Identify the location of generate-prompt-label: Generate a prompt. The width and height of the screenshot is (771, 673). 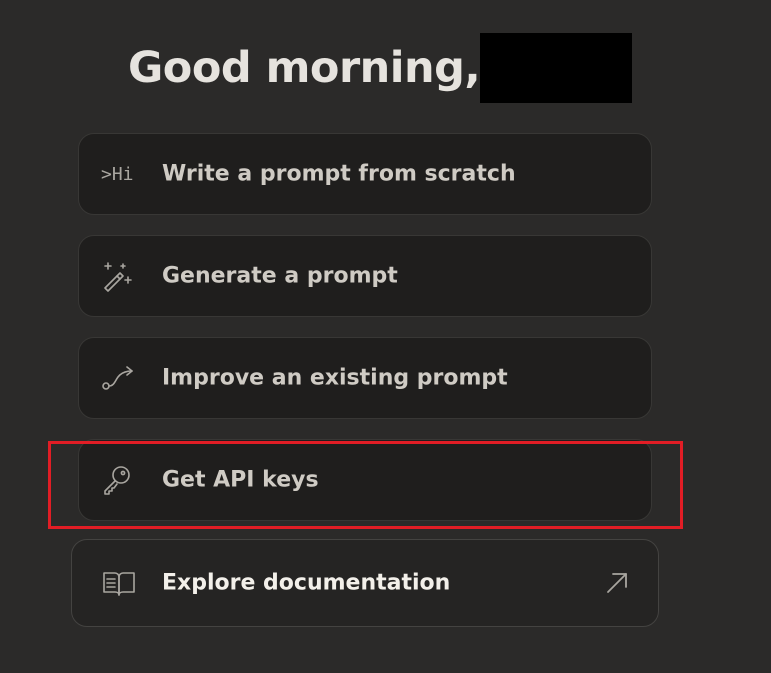
(280, 276).